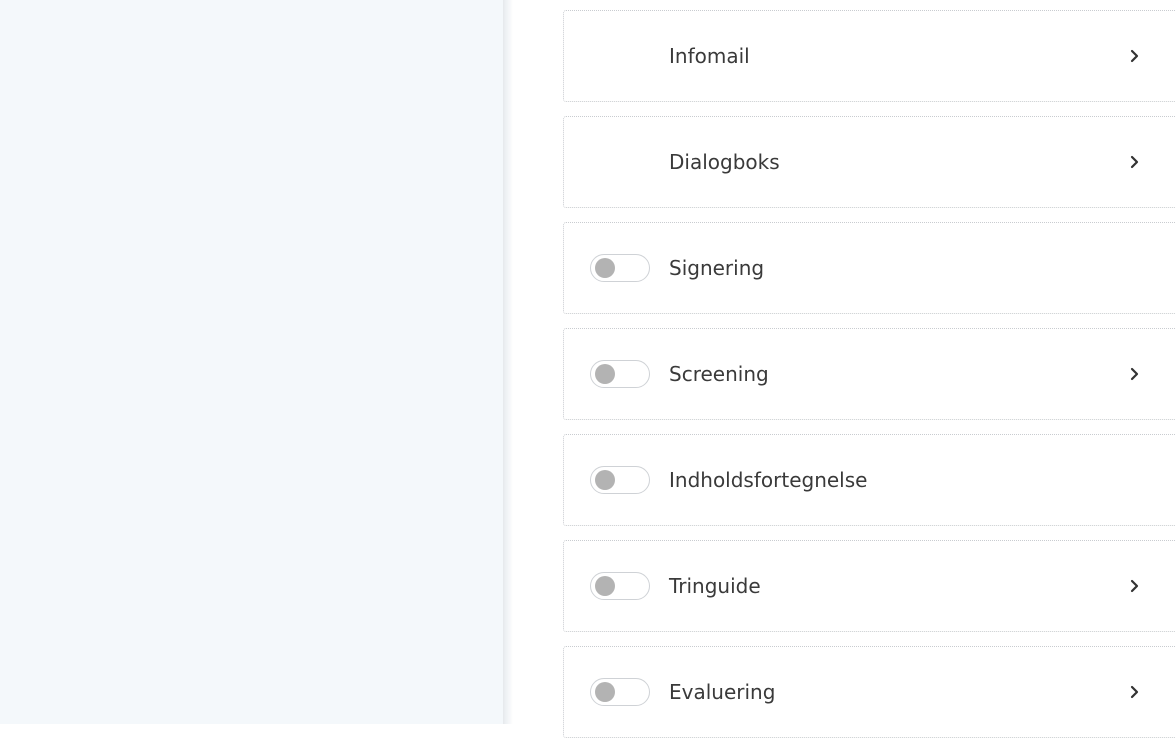 The height and width of the screenshot is (752, 1175). What do you see at coordinates (869, 374) in the screenshot?
I see `settings-row-screening: Screening` at bounding box center [869, 374].